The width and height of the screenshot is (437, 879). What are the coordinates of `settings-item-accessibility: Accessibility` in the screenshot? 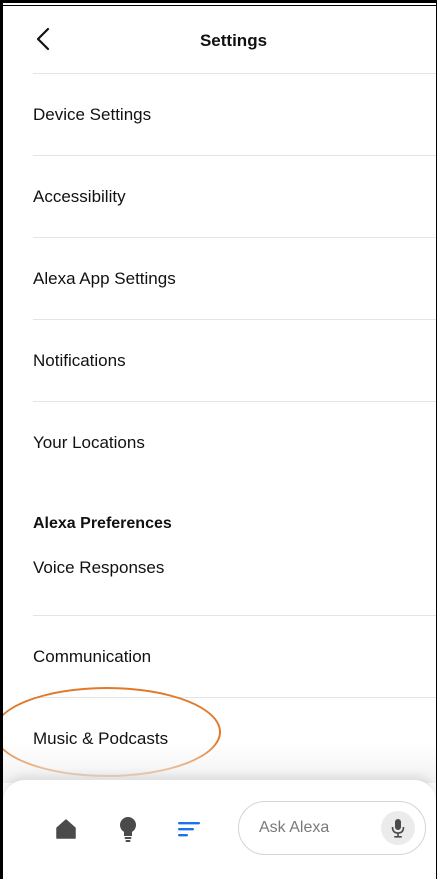 It's located at (219, 196).